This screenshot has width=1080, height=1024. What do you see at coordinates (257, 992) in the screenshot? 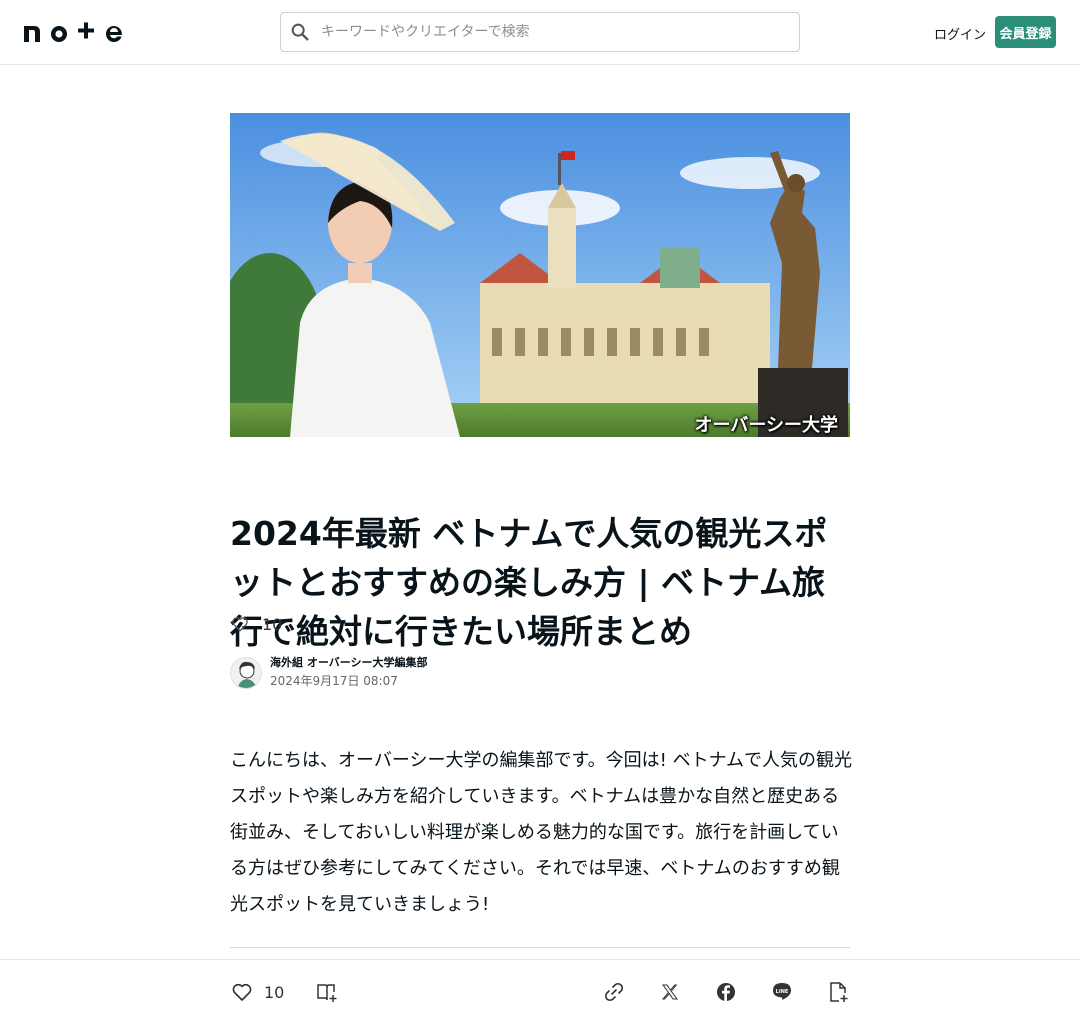
I see `bottom-like: 10` at bounding box center [257, 992].